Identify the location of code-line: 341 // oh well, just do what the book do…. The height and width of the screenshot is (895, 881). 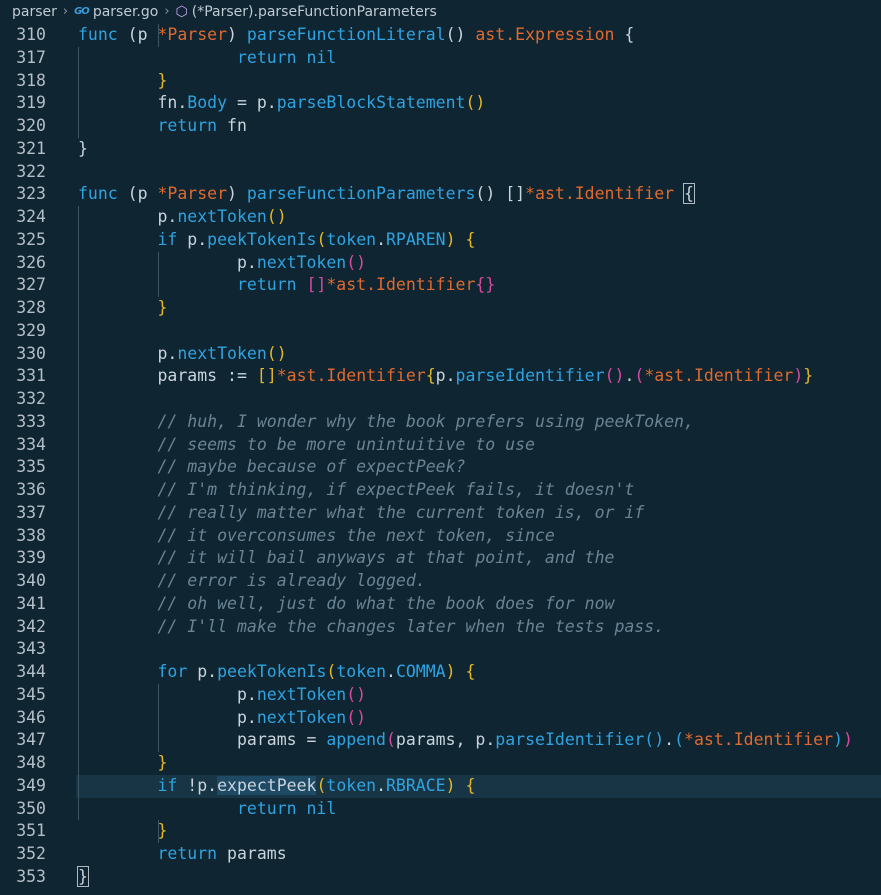
(440, 604).